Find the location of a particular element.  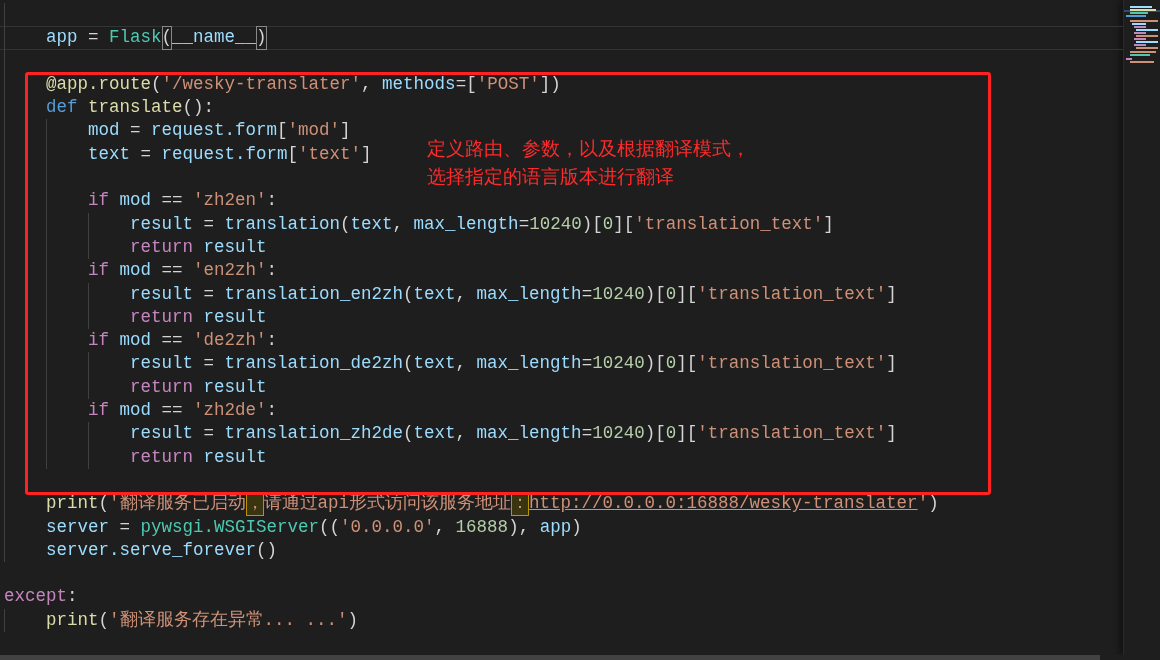

code-line: except: is located at coordinates (41, 597).